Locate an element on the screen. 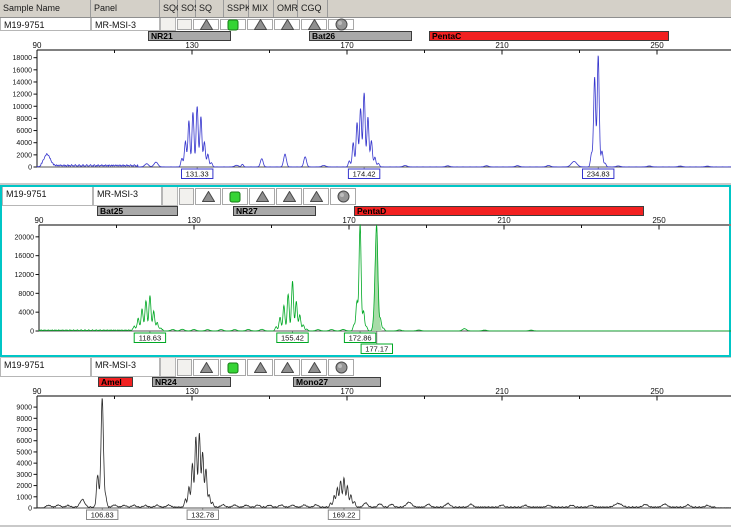 This screenshot has width=731, height=527. marker-track: NR21 Bat26 PentaC is located at coordinates (365, 36).